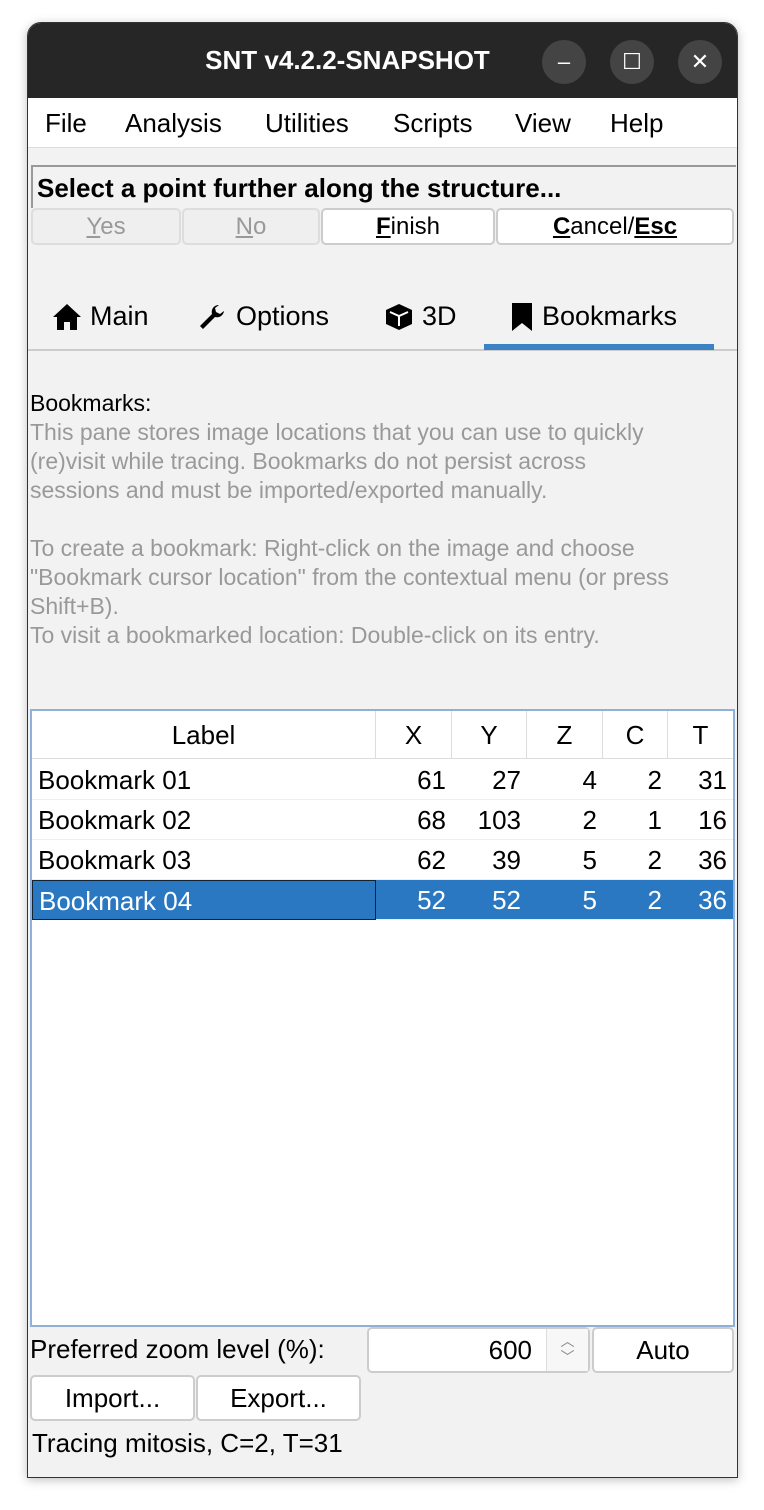  I want to click on table-row: Bookmark 03 62 39 5 2 36, so click(382, 860).